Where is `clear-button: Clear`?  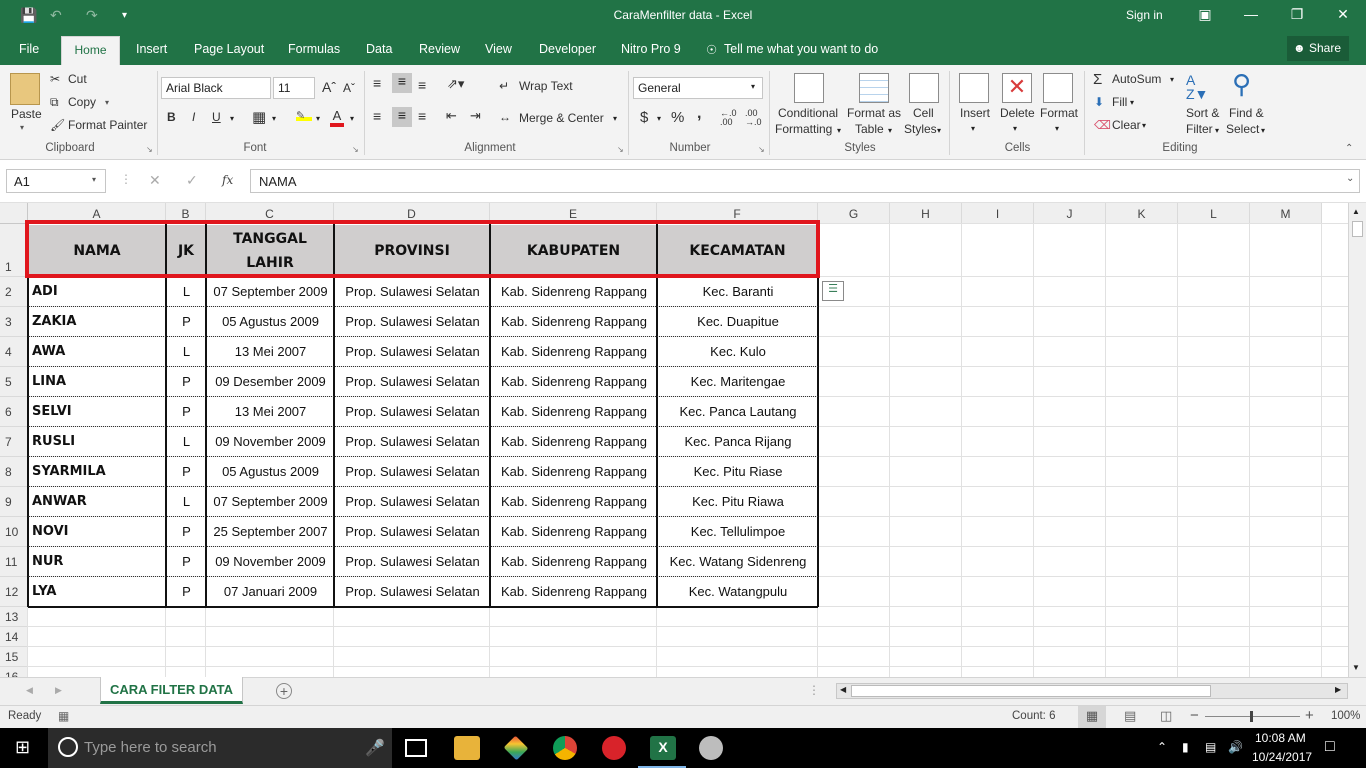
clear-button: Clear is located at coordinates (1126, 125).